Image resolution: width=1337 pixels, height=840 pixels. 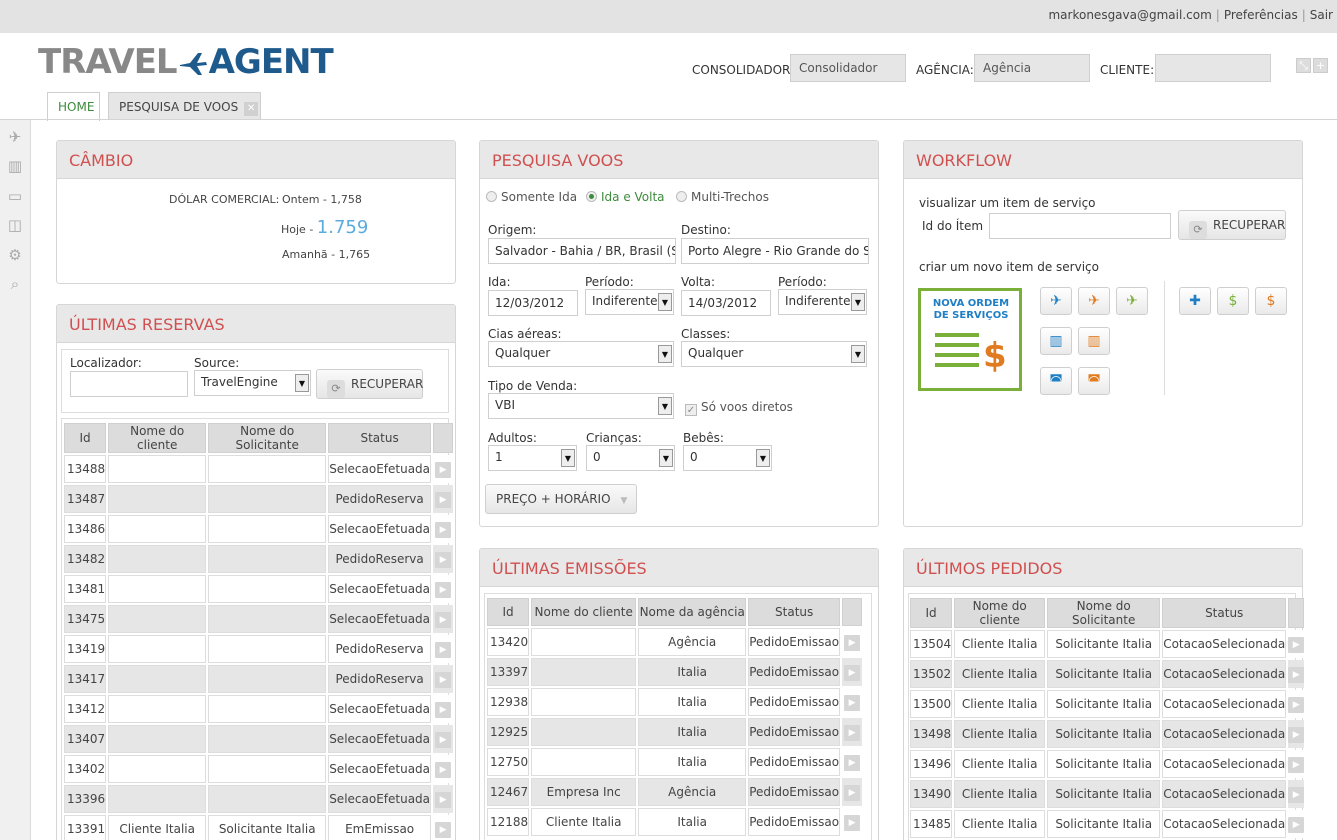 What do you see at coordinates (184, 106) in the screenshot?
I see `tab-pesquisa-voos: PESQUISA DE VOOS ✕` at bounding box center [184, 106].